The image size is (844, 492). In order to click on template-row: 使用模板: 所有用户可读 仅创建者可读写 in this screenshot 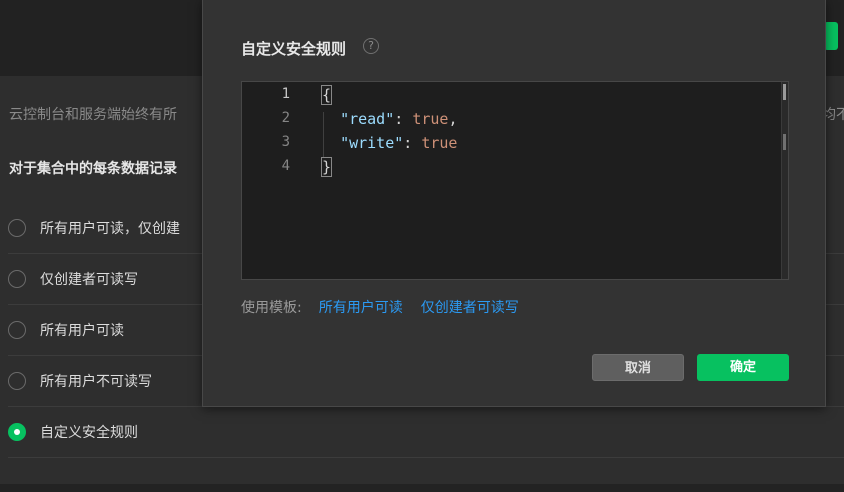, I will do `click(389, 307)`.